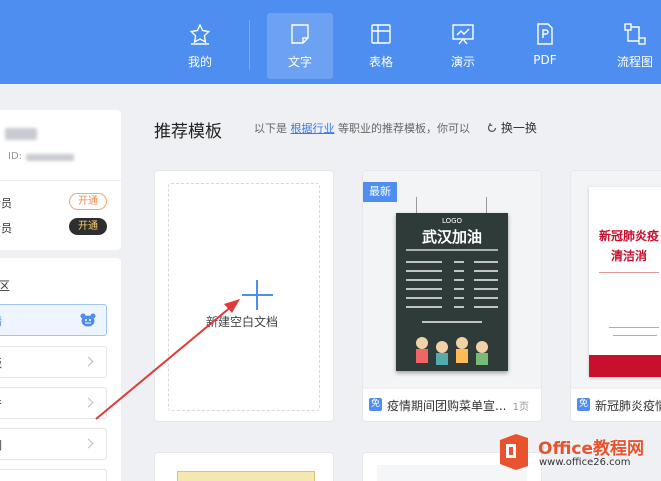 The height and width of the screenshot is (481, 661). I want to click on nav-tab-presentation: 演示, so click(463, 46).